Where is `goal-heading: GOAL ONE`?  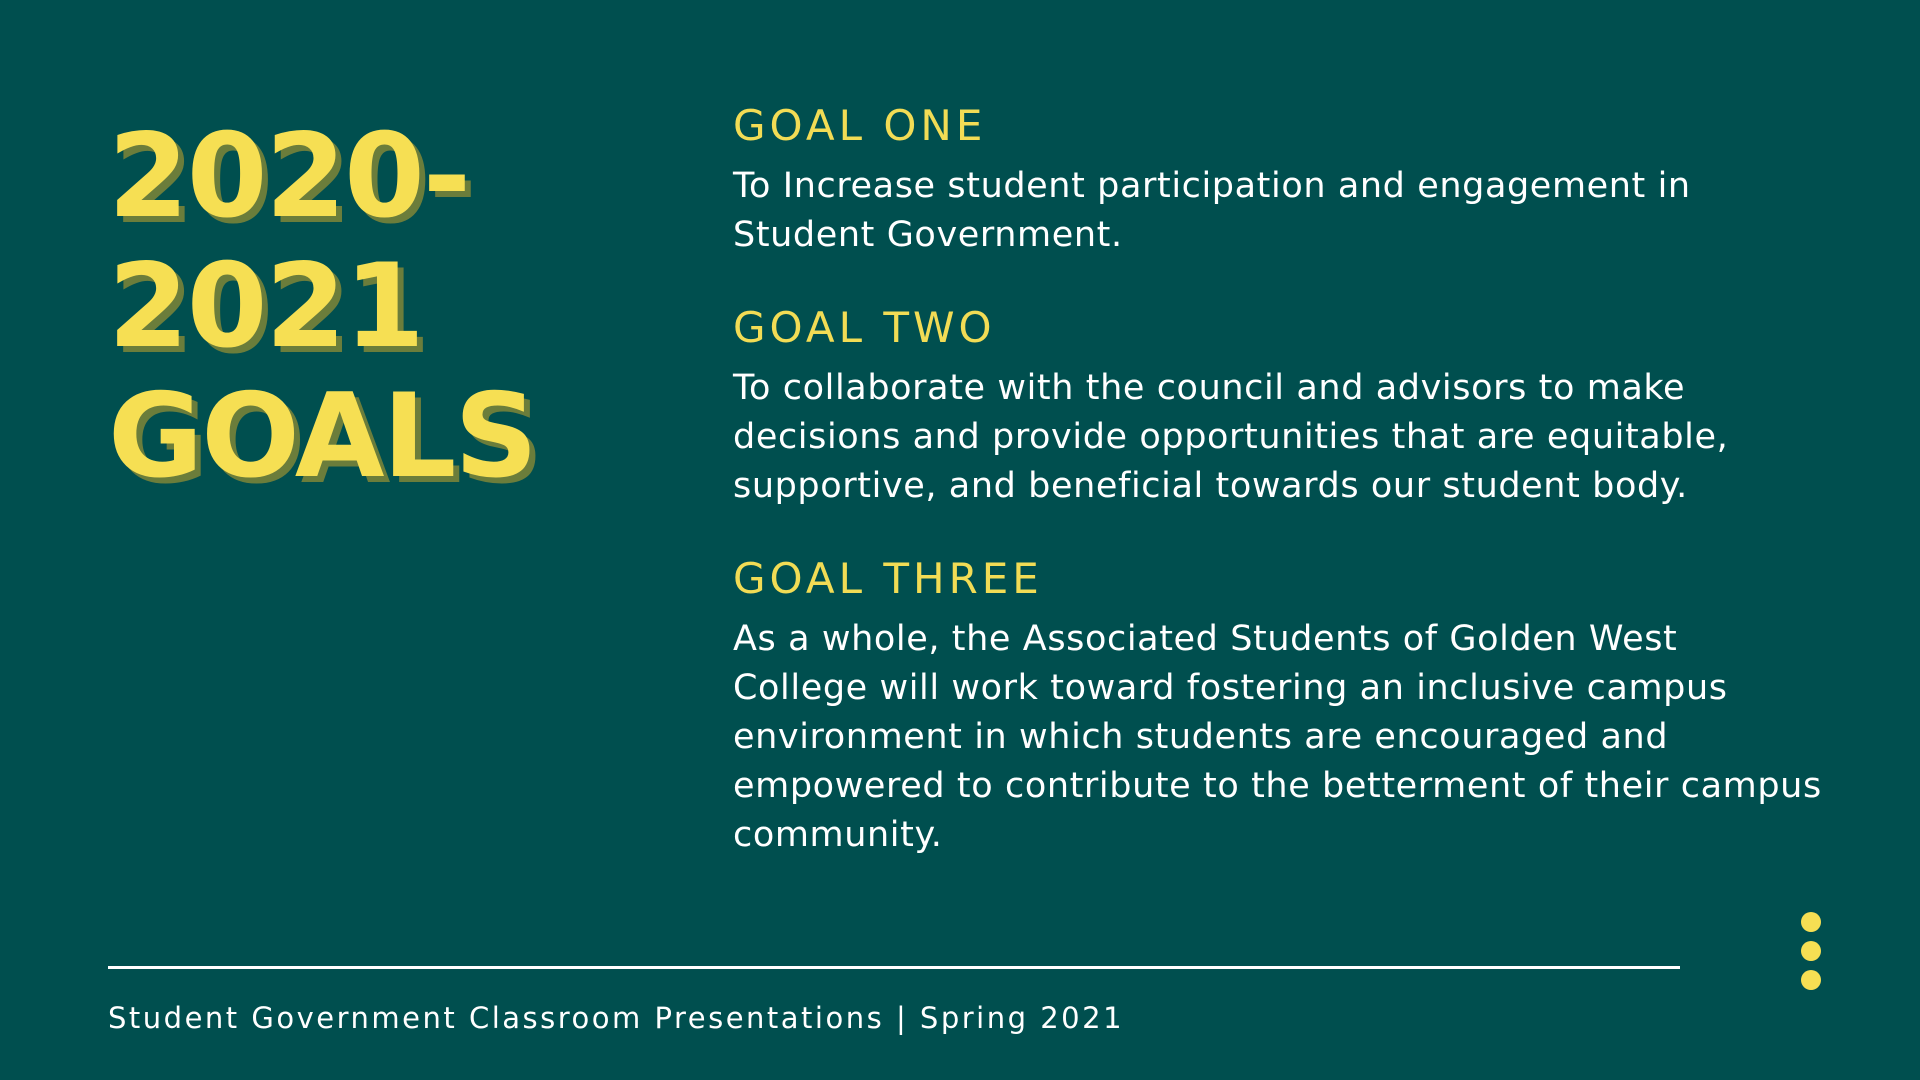
goal-heading: GOAL ONE is located at coordinates (860, 125).